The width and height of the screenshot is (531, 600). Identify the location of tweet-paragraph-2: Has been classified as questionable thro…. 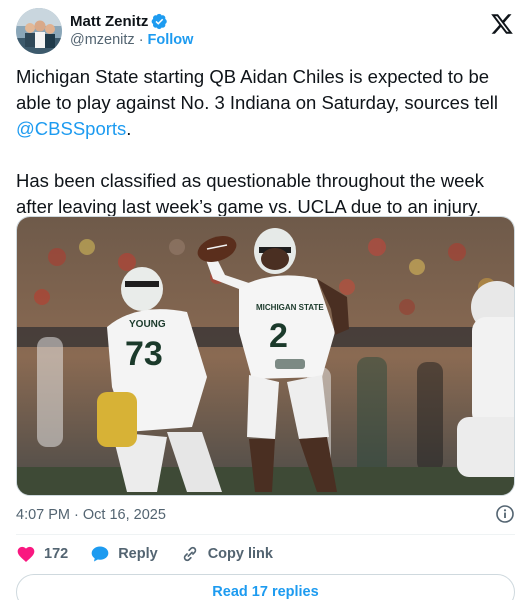
(250, 193).